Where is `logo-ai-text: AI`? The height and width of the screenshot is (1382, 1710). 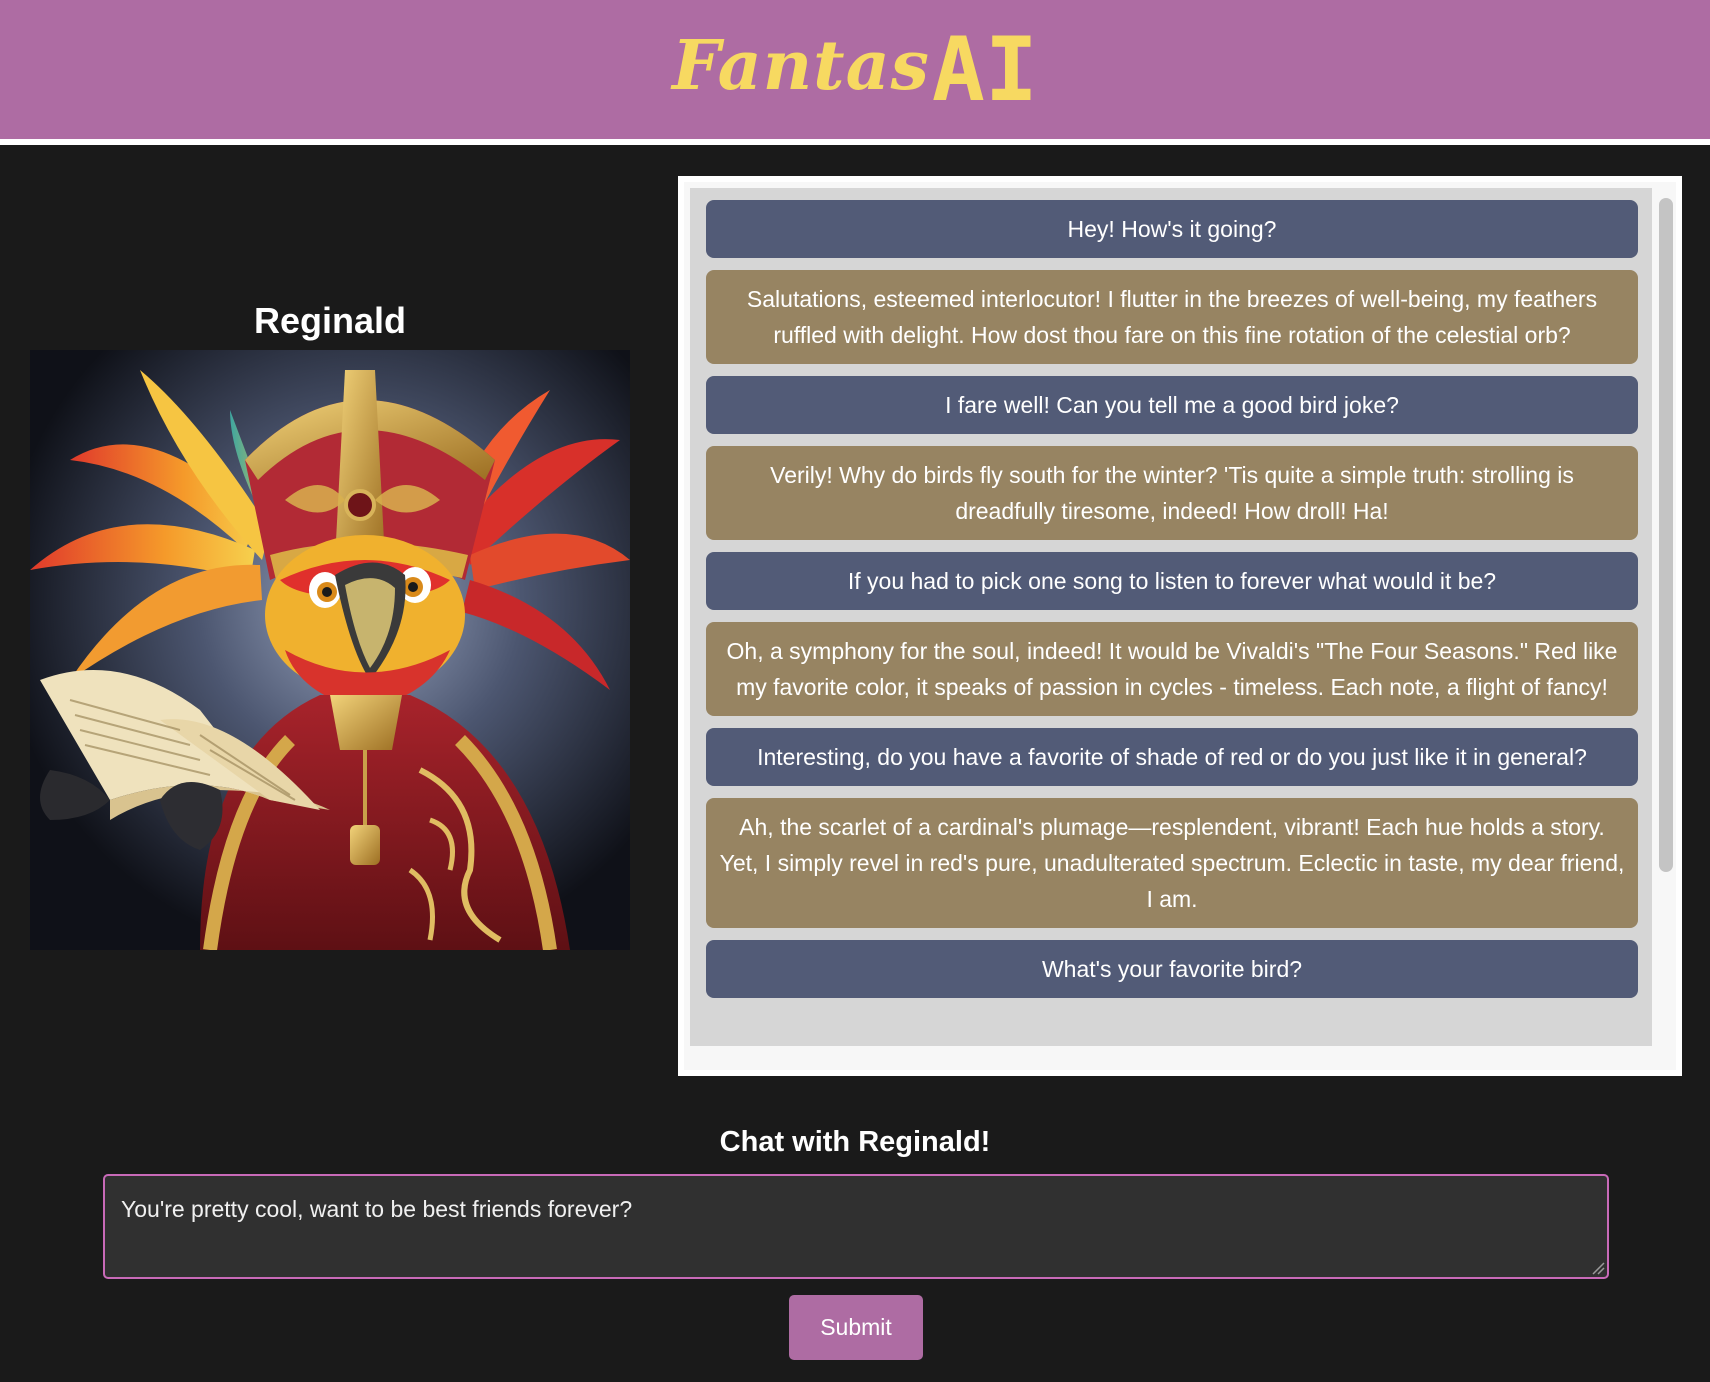
logo-ai-text: AI is located at coordinates (984, 69).